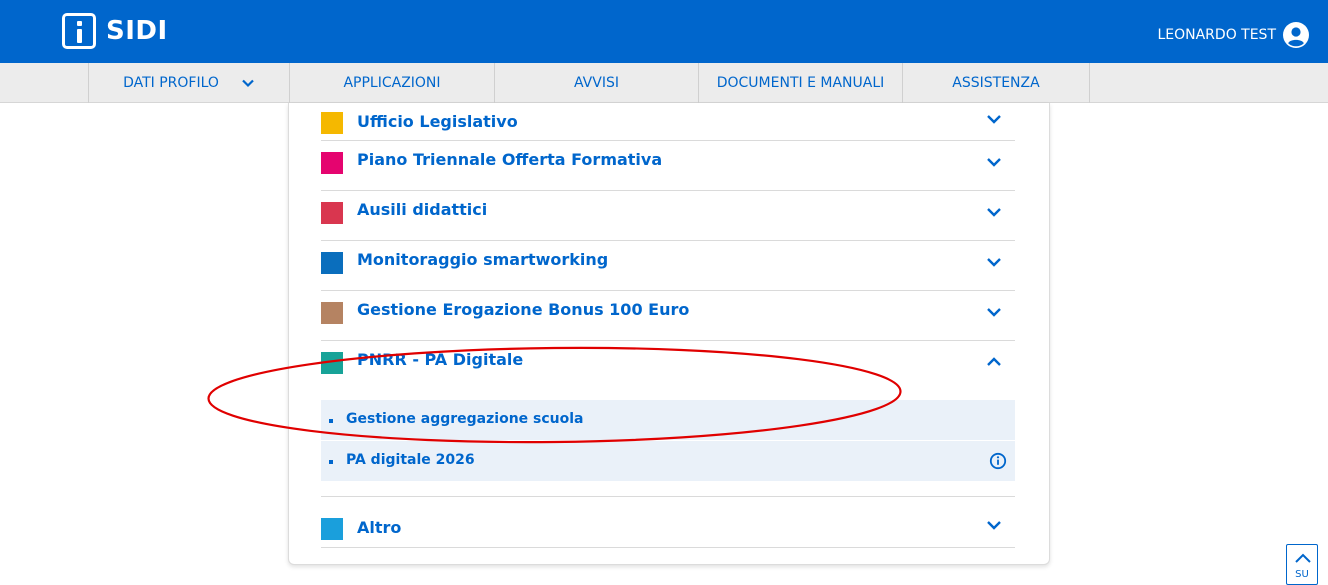 The image size is (1328, 585). Describe the element at coordinates (668, 166) in the screenshot. I see `section-piano-triennale: Piano Triennale Offerta Formativa` at that location.